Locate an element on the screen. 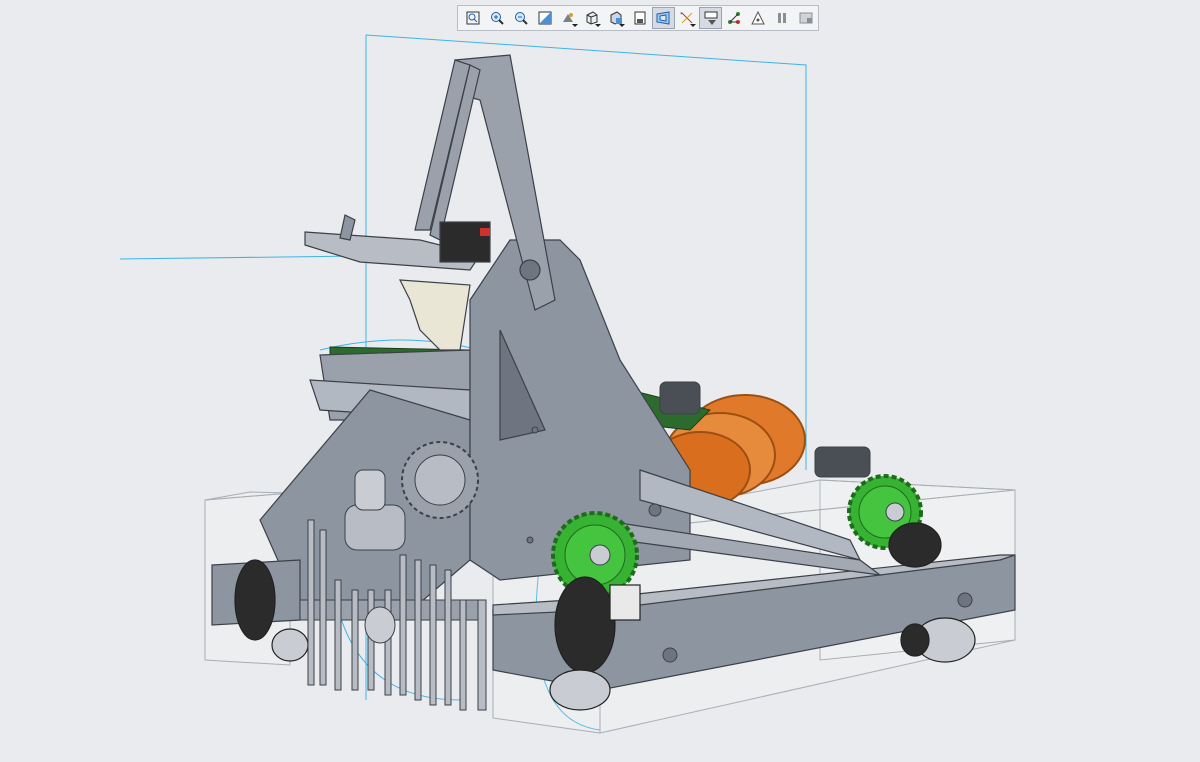 The height and width of the screenshot is (762, 1200). perspective-view-icon is located at coordinates (663, 18).